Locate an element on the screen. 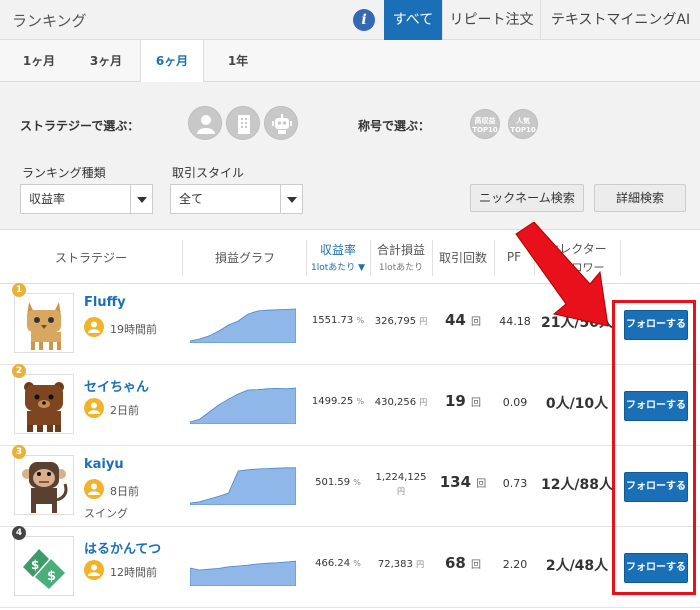  tab-1-year: 1年 is located at coordinates (238, 61).